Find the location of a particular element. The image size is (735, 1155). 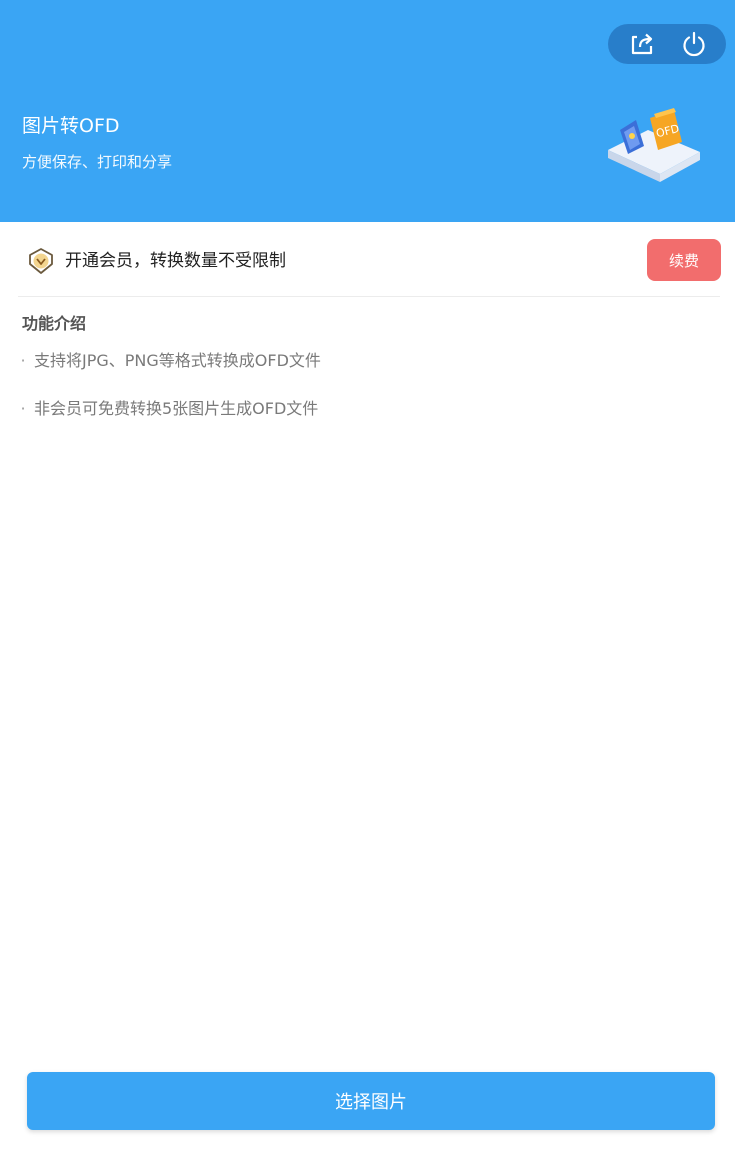

feature-item: · 支持将JPG、PNG等格式转换成OFD文件 is located at coordinates (169, 361).